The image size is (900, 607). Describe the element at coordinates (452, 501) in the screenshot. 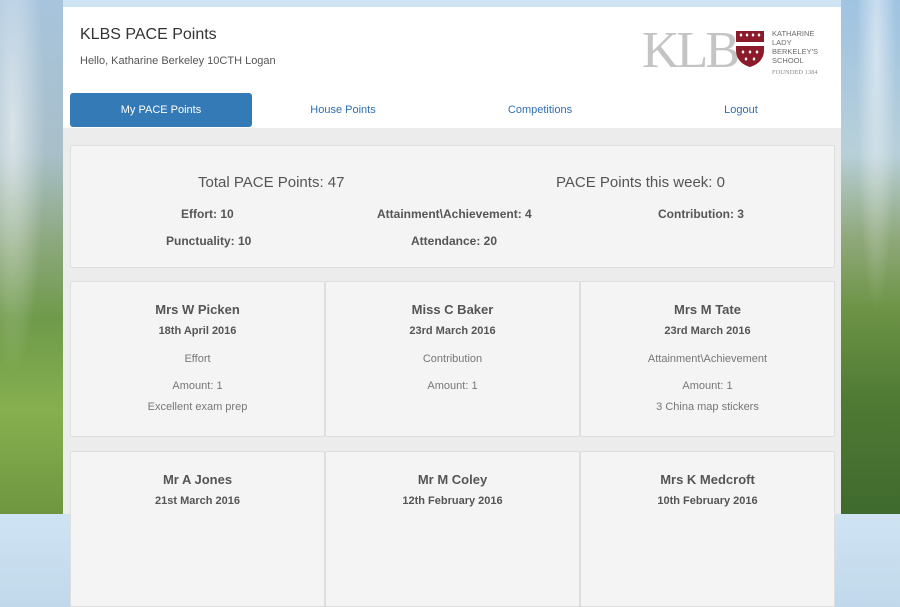

I see `card-date: 12th February 2016` at that location.